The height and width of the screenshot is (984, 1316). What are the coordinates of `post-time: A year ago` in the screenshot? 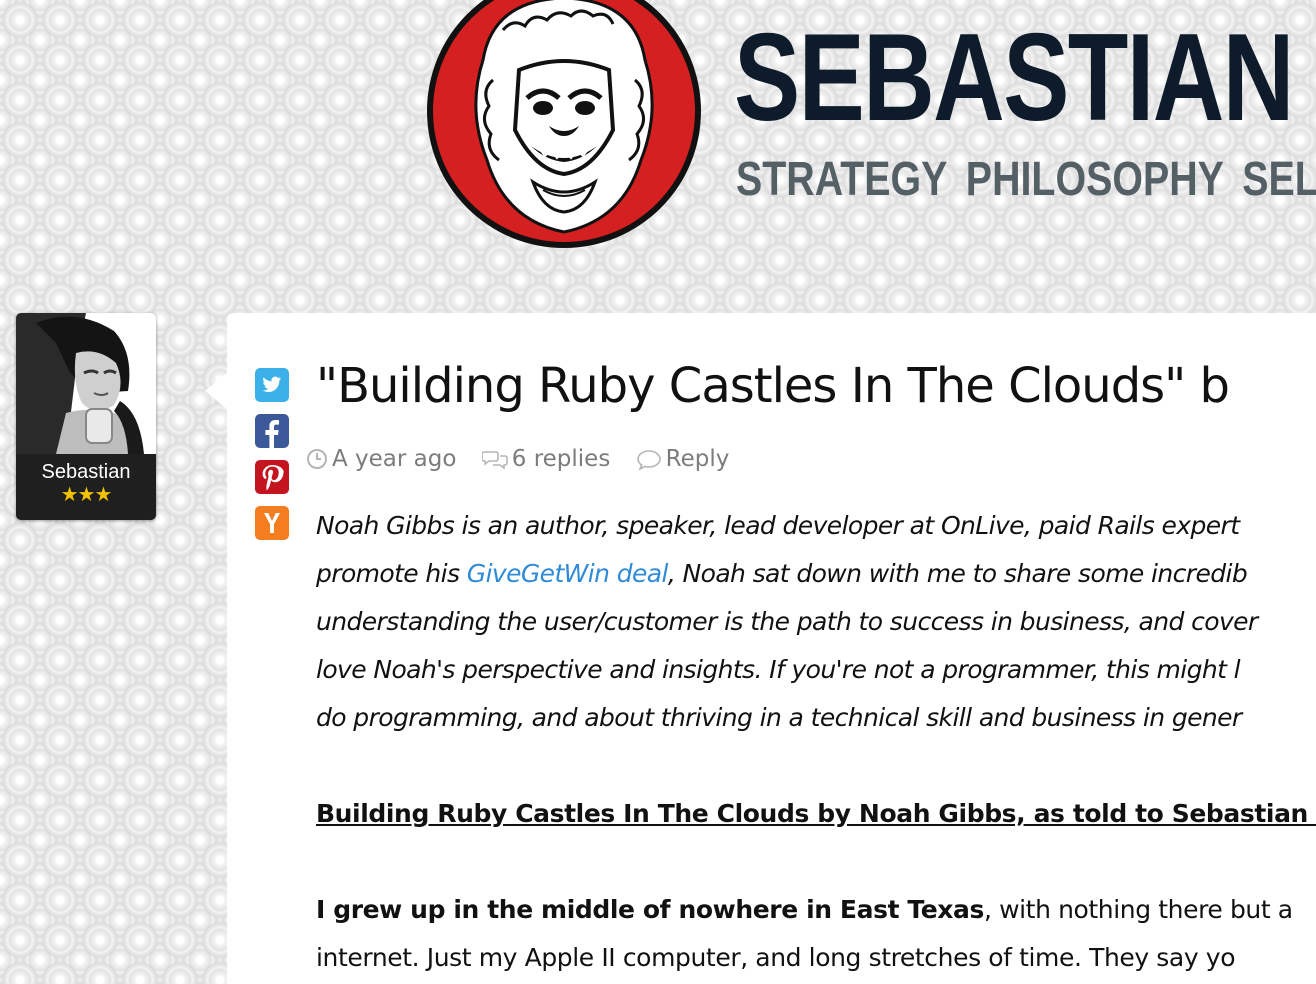 It's located at (381, 459).